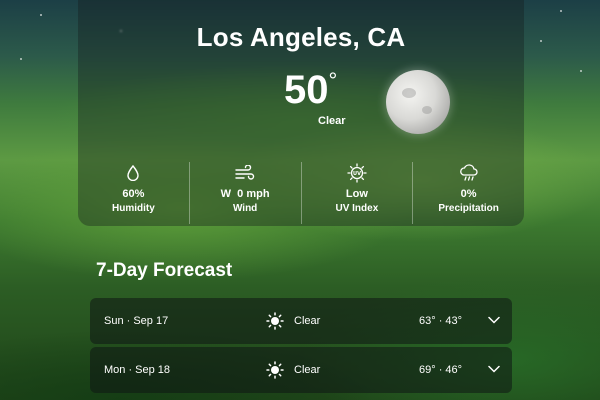 The image size is (600, 400). What do you see at coordinates (441, 370) in the screenshot?
I see `forecast-temp-range: 69° · 46°` at bounding box center [441, 370].